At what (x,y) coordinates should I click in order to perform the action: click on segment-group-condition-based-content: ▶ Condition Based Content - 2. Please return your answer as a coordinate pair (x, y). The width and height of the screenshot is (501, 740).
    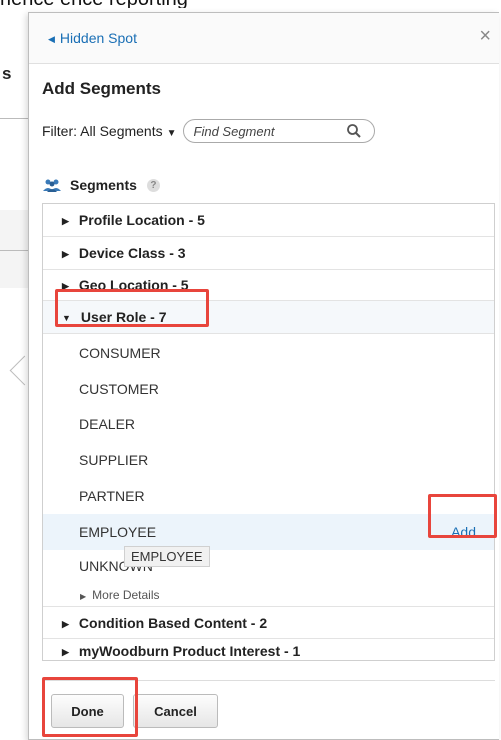
    Looking at the image, I should click on (268, 622).